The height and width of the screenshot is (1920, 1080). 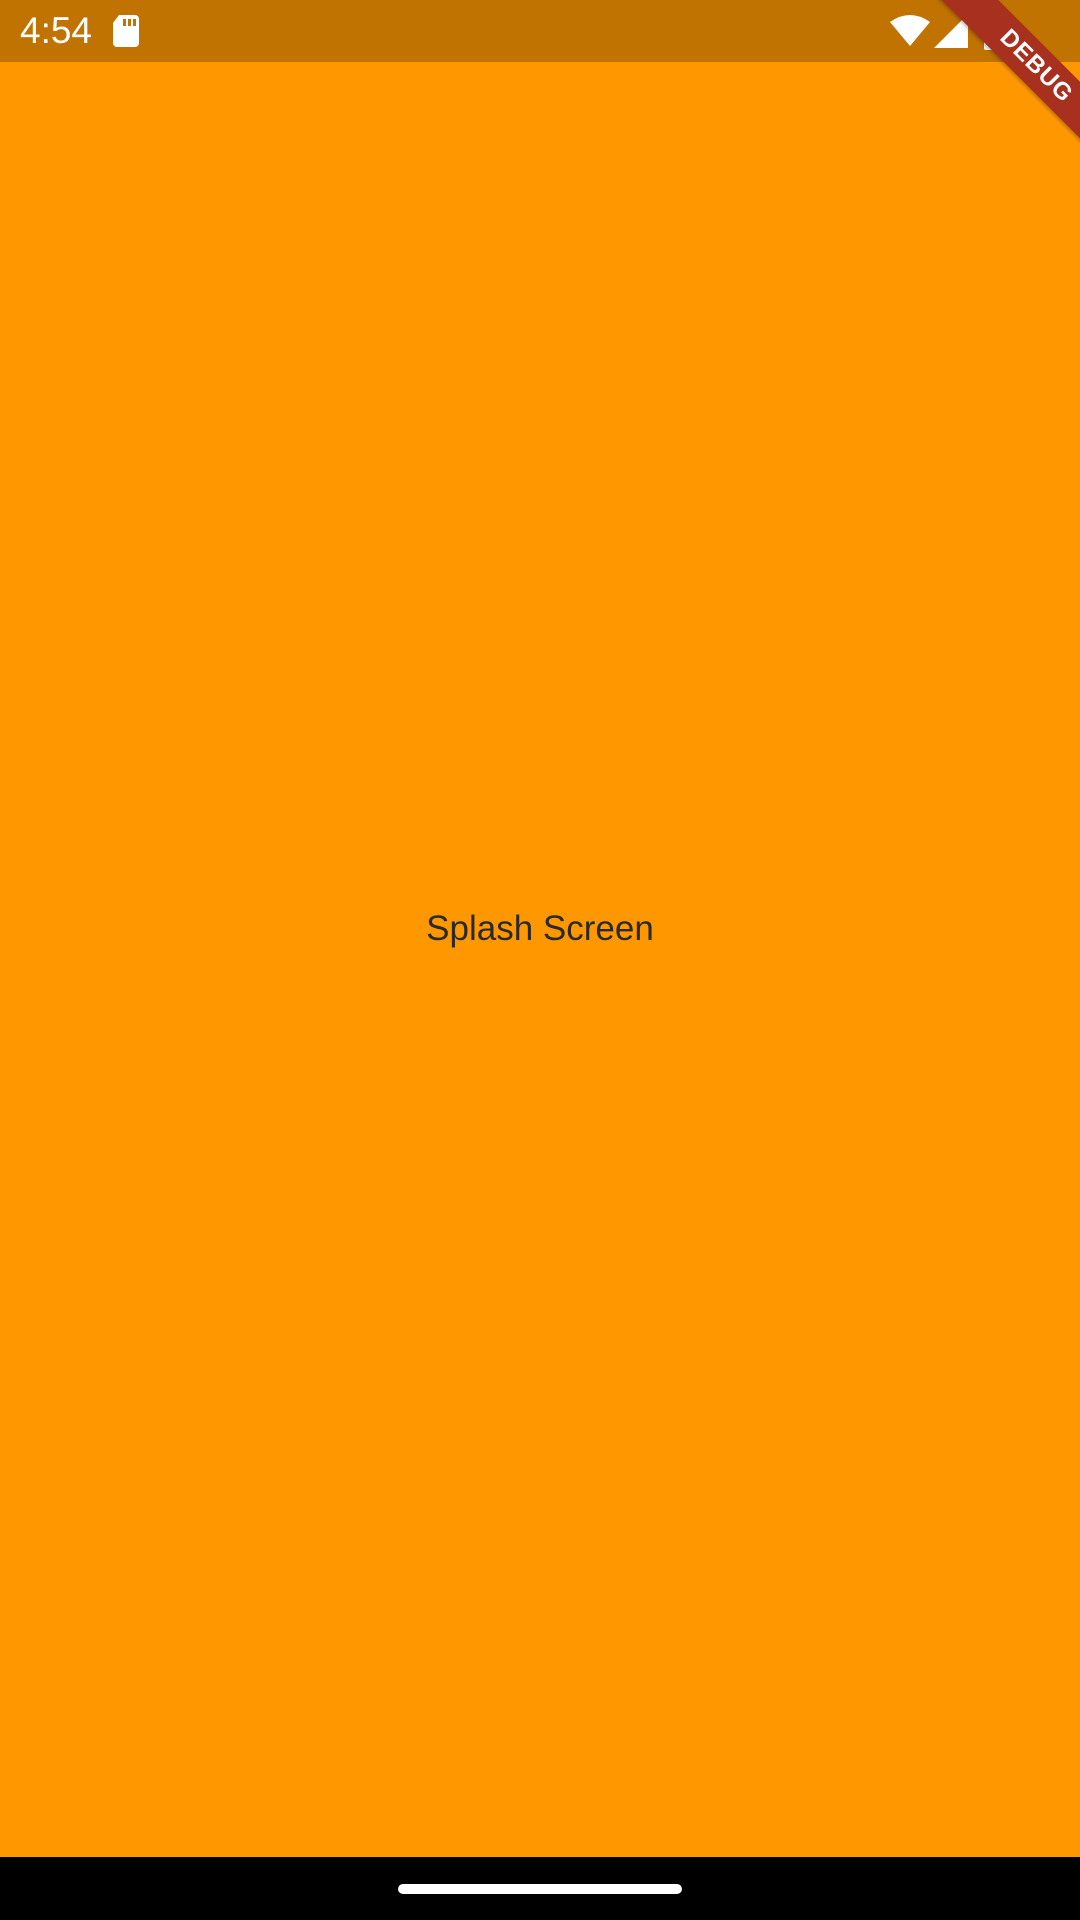 I want to click on status-time: 4:54, so click(x=56, y=30).